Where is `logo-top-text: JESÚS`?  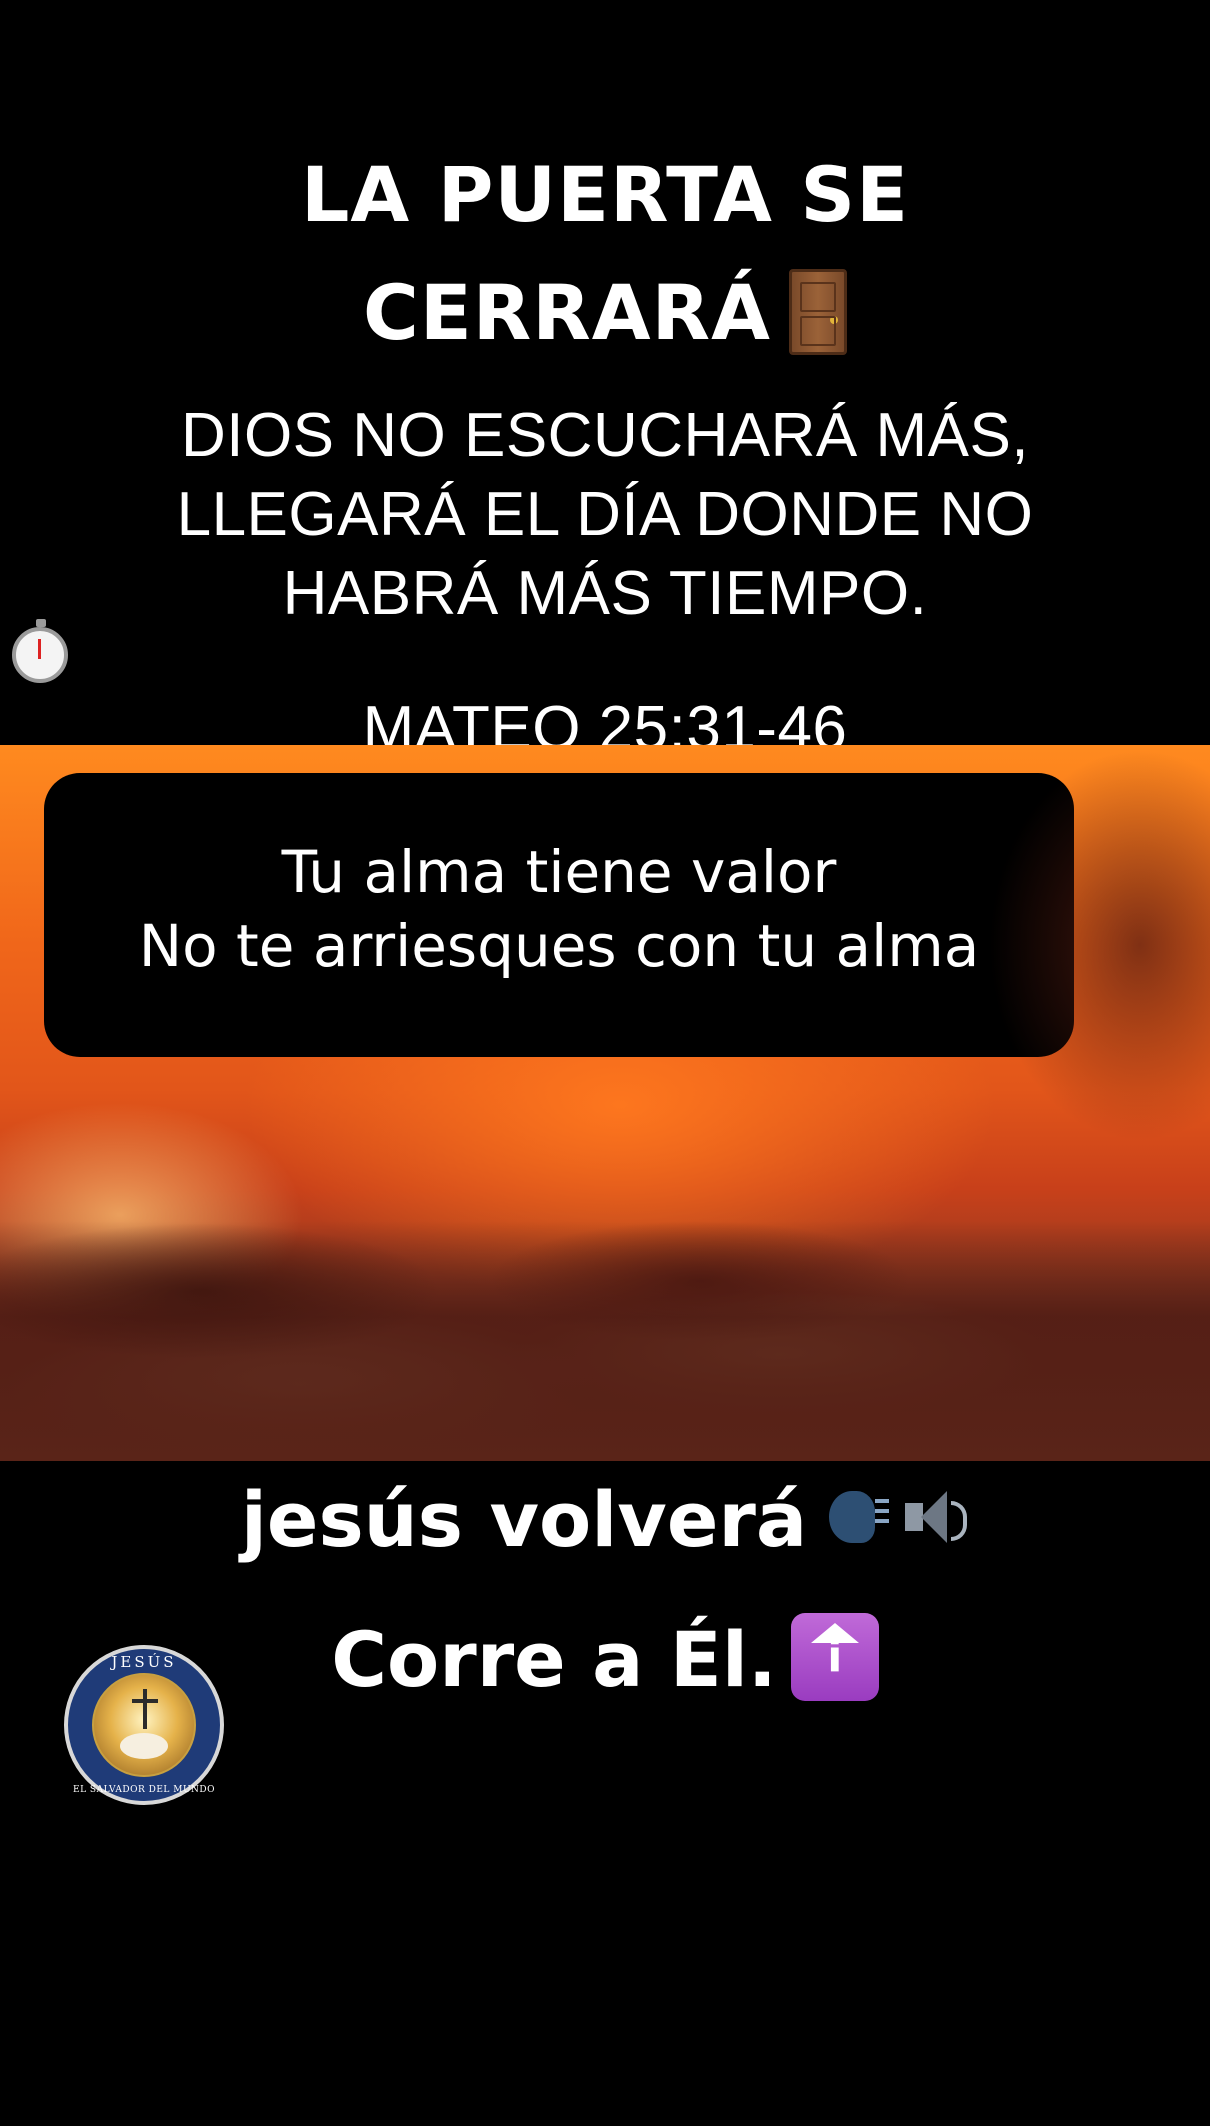 logo-top-text: JESÚS is located at coordinates (144, 1662).